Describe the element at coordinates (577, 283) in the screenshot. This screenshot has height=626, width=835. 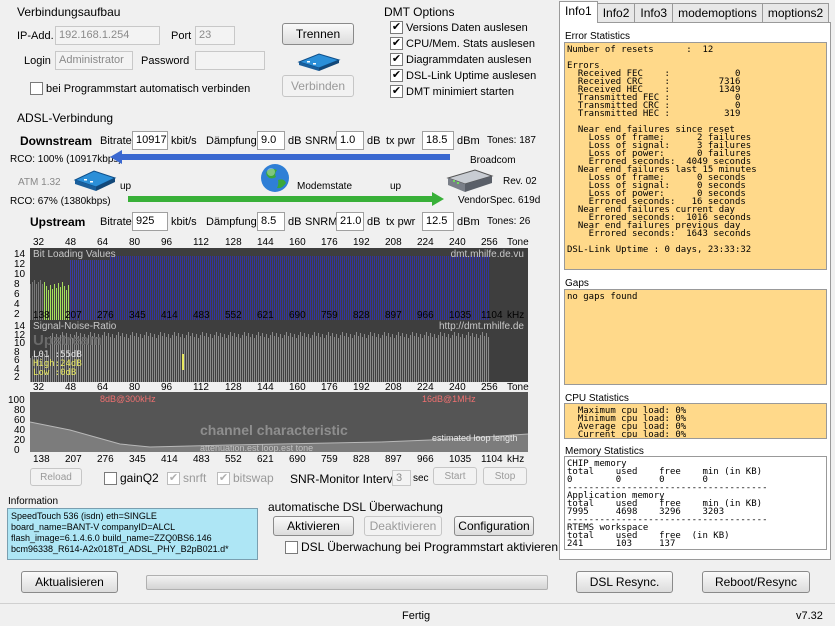
I see `gaps-title: Gaps` at that location.